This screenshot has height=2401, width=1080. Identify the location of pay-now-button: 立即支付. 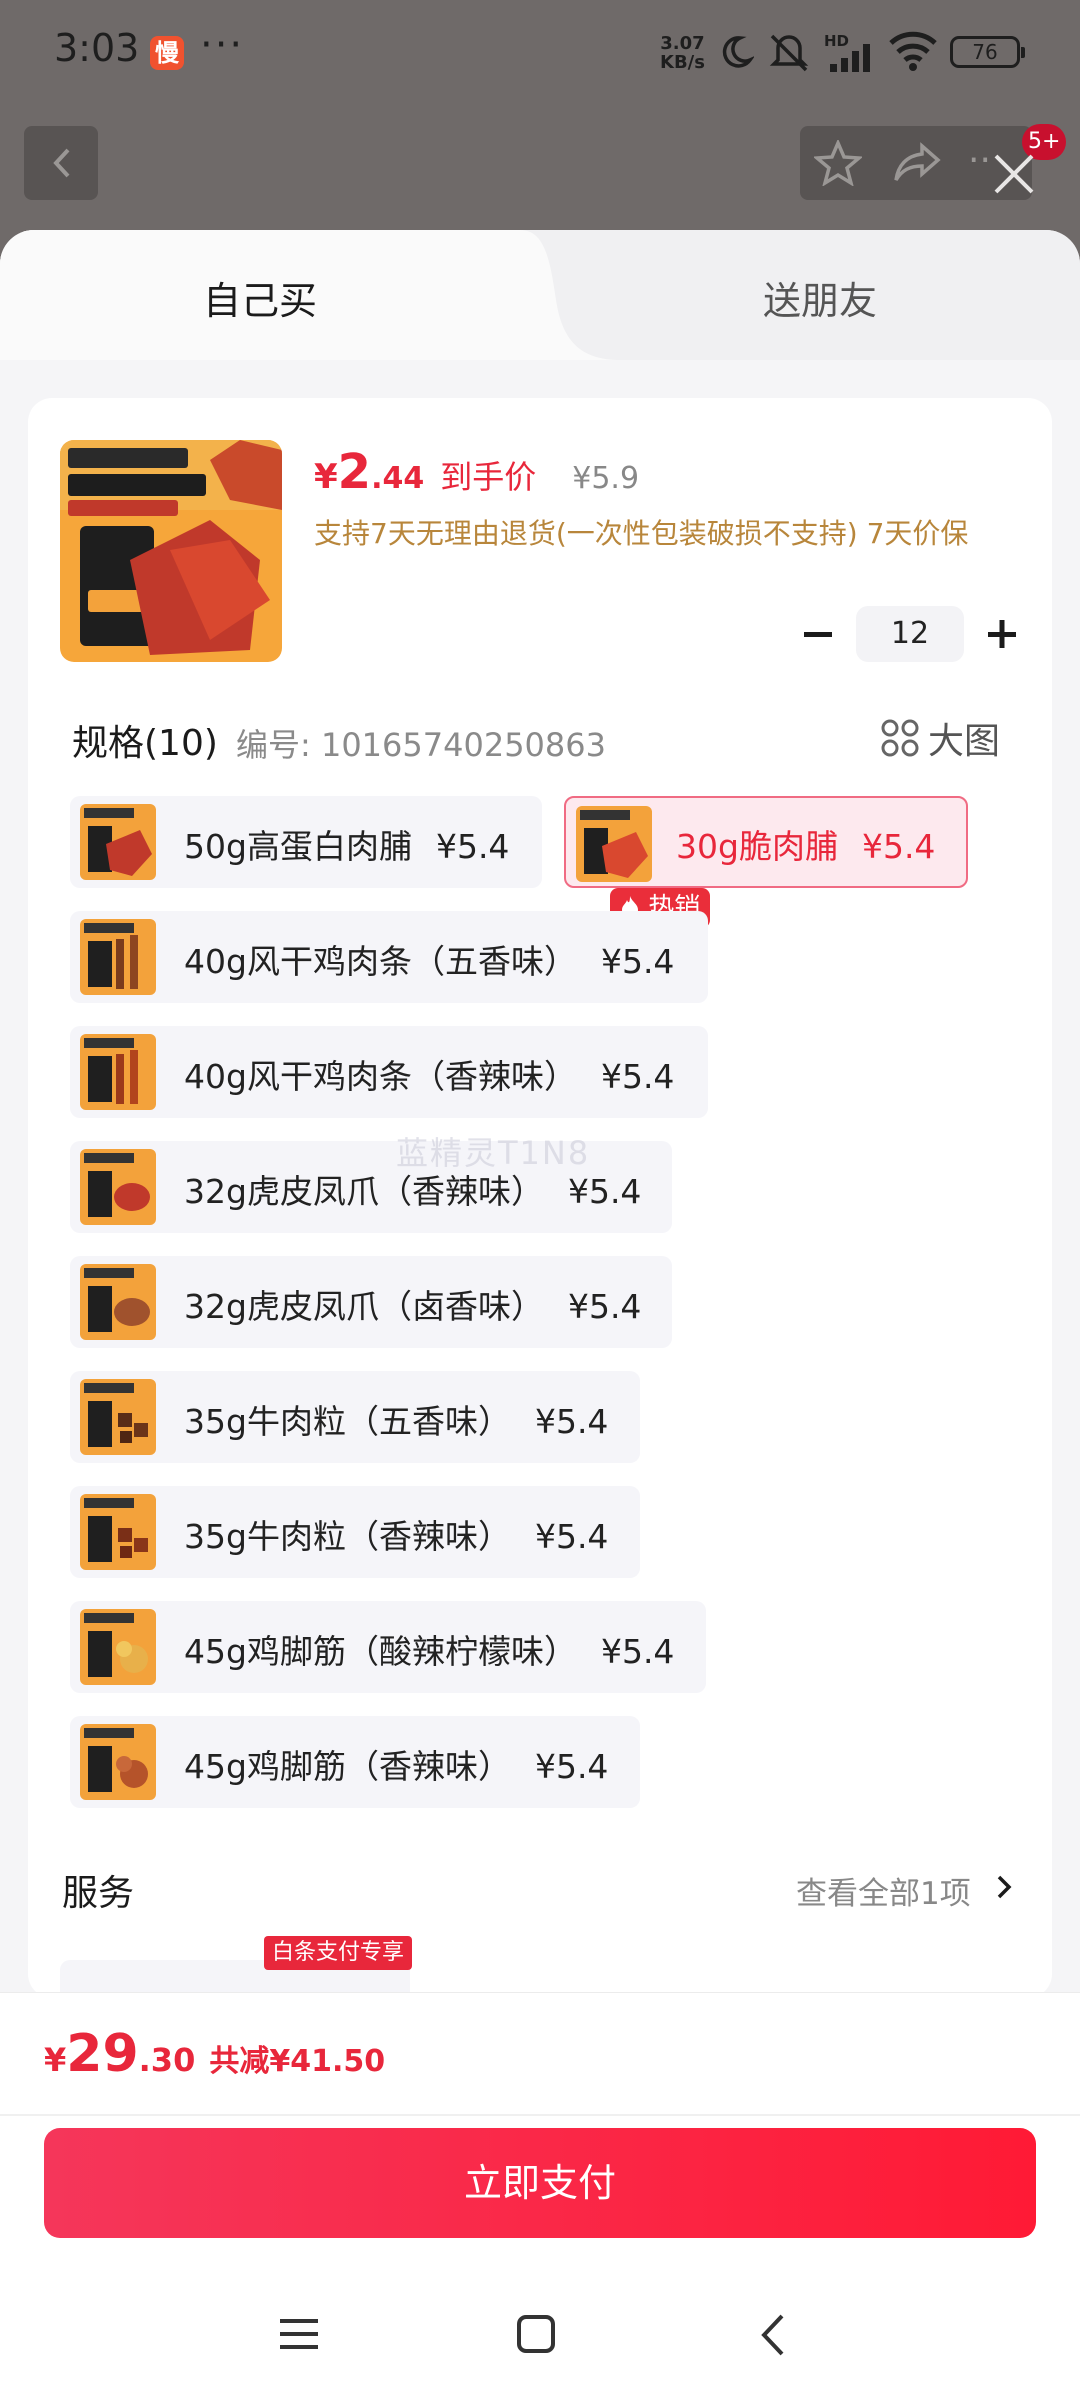
(540, 2183).